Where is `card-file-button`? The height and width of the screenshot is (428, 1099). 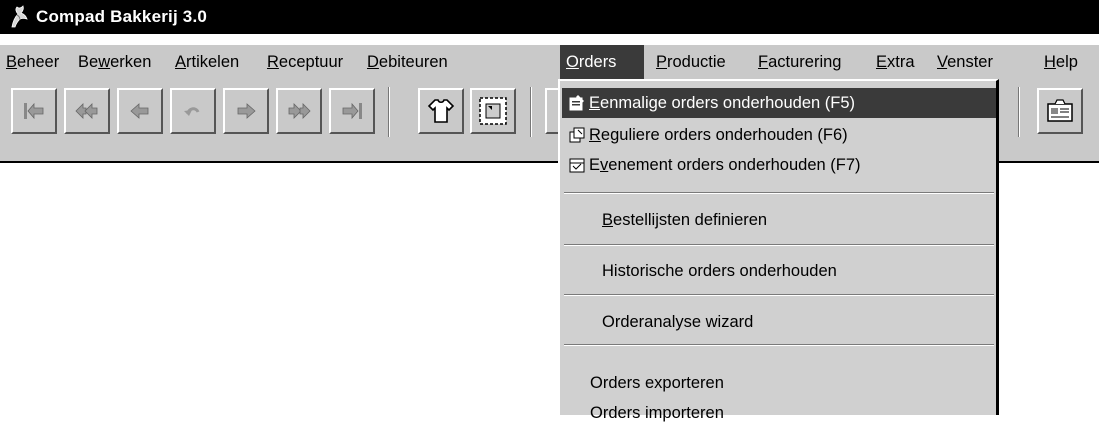
card-file-button is located at coordinates (1060, 111).